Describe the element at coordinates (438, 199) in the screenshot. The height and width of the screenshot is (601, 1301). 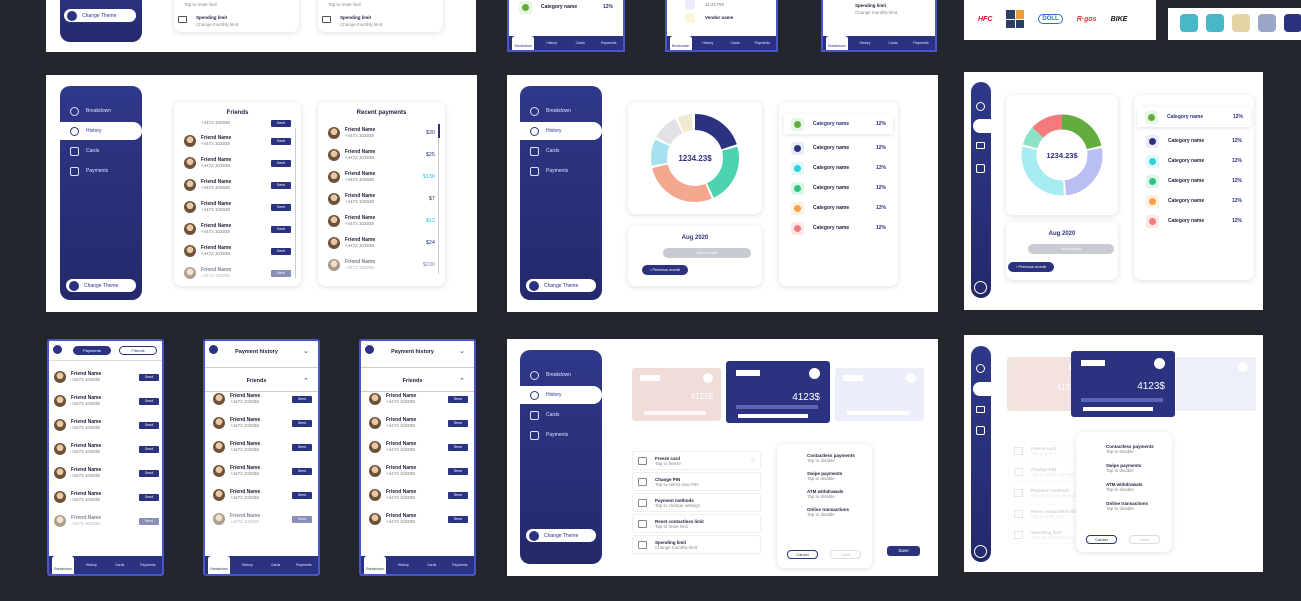
I see `scrollbar` at that location.